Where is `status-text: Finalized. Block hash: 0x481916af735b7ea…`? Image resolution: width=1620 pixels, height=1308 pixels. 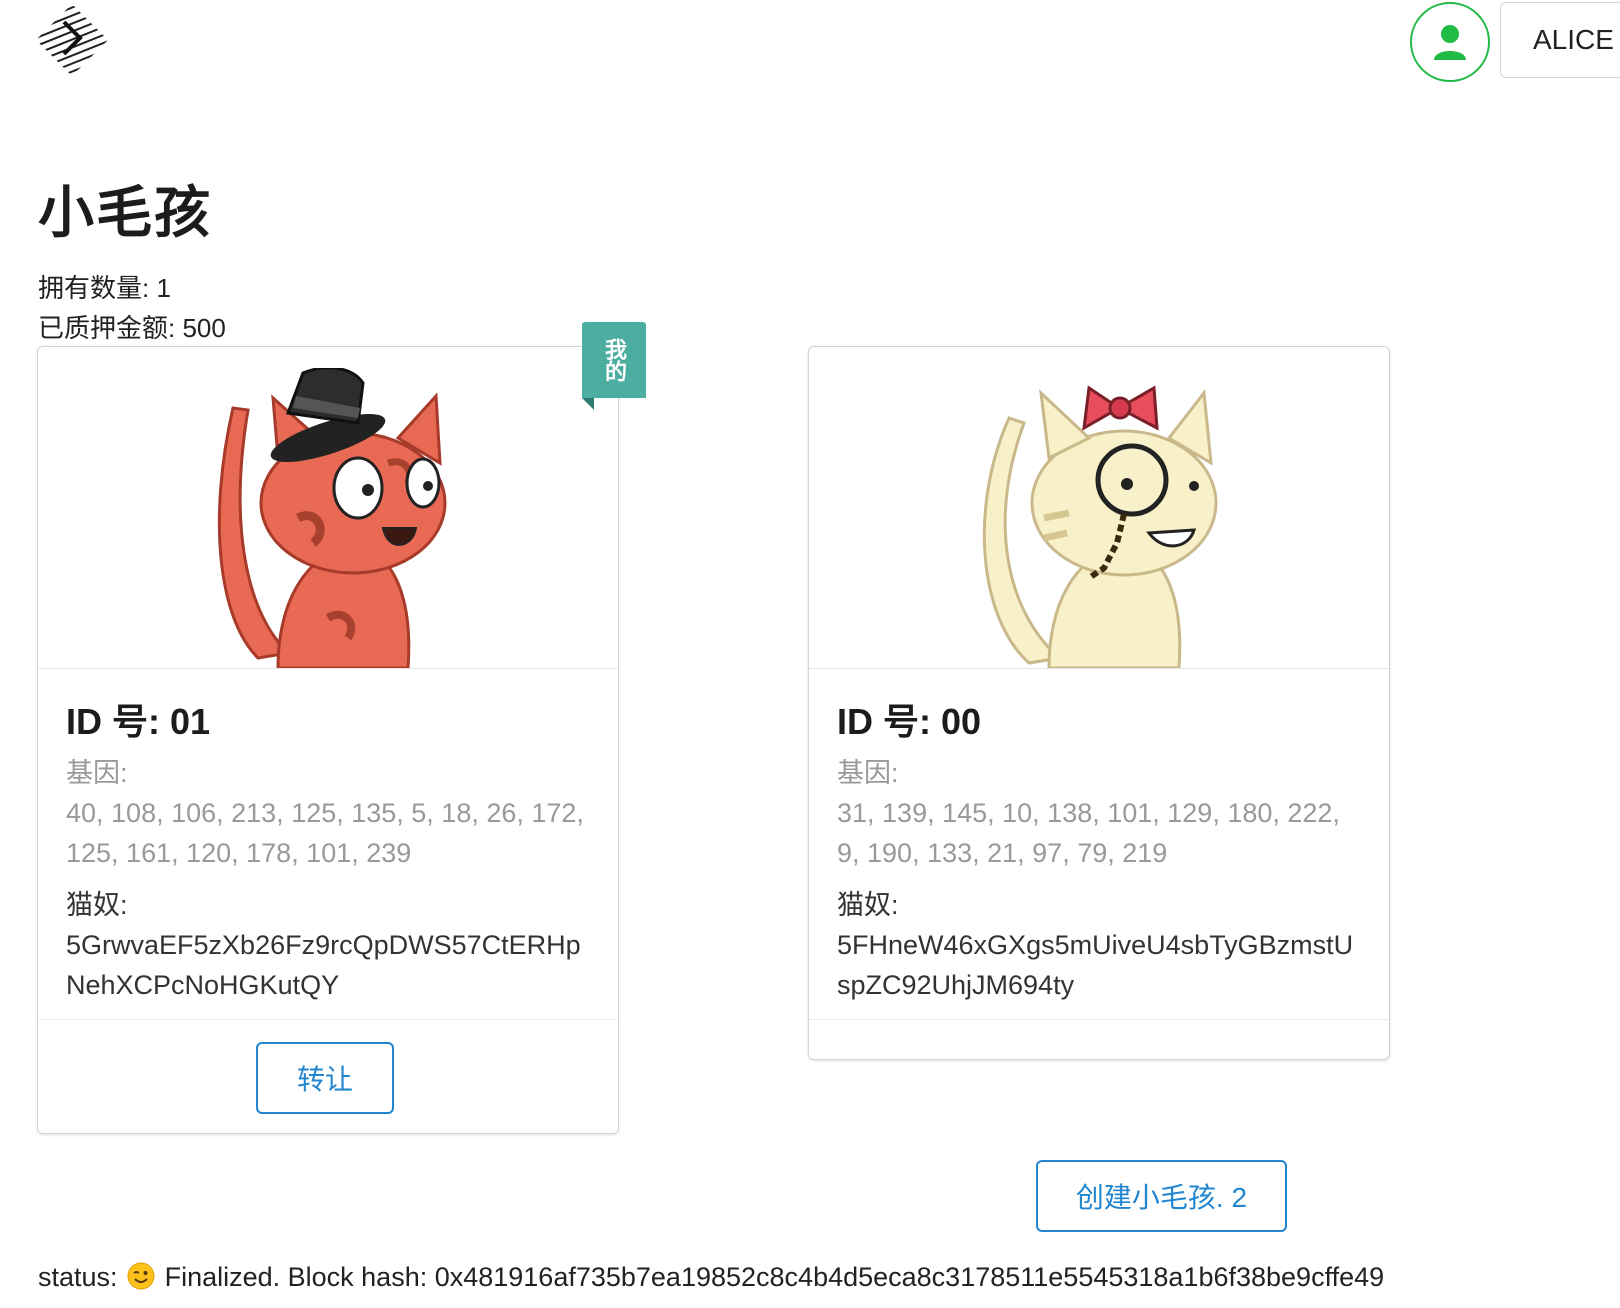 status-text: Finalized. Block hash: 0x481916af735b7ea… is located at coordinates (774, 1277).